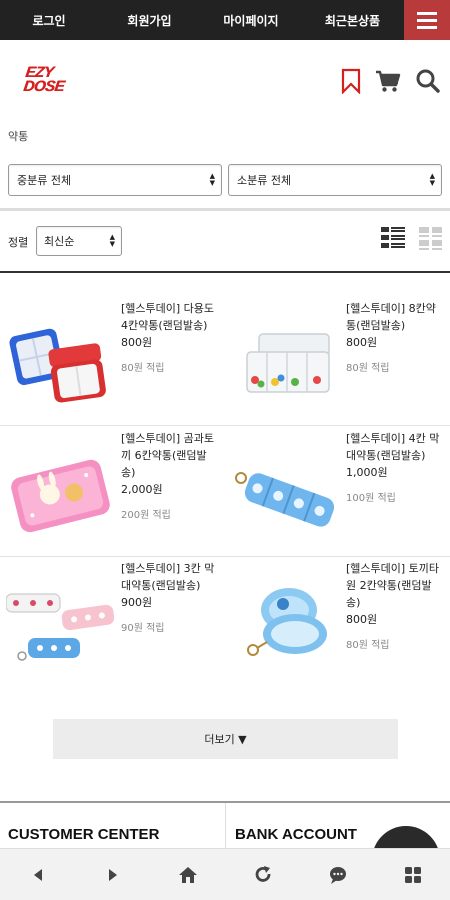 Image resolution: width=450 pixels, height=900 pixels. Describe the element at coordinates (296, 834) in the screenshot. I see `bank-account-heading: BANK ACCOUNT` at that location.